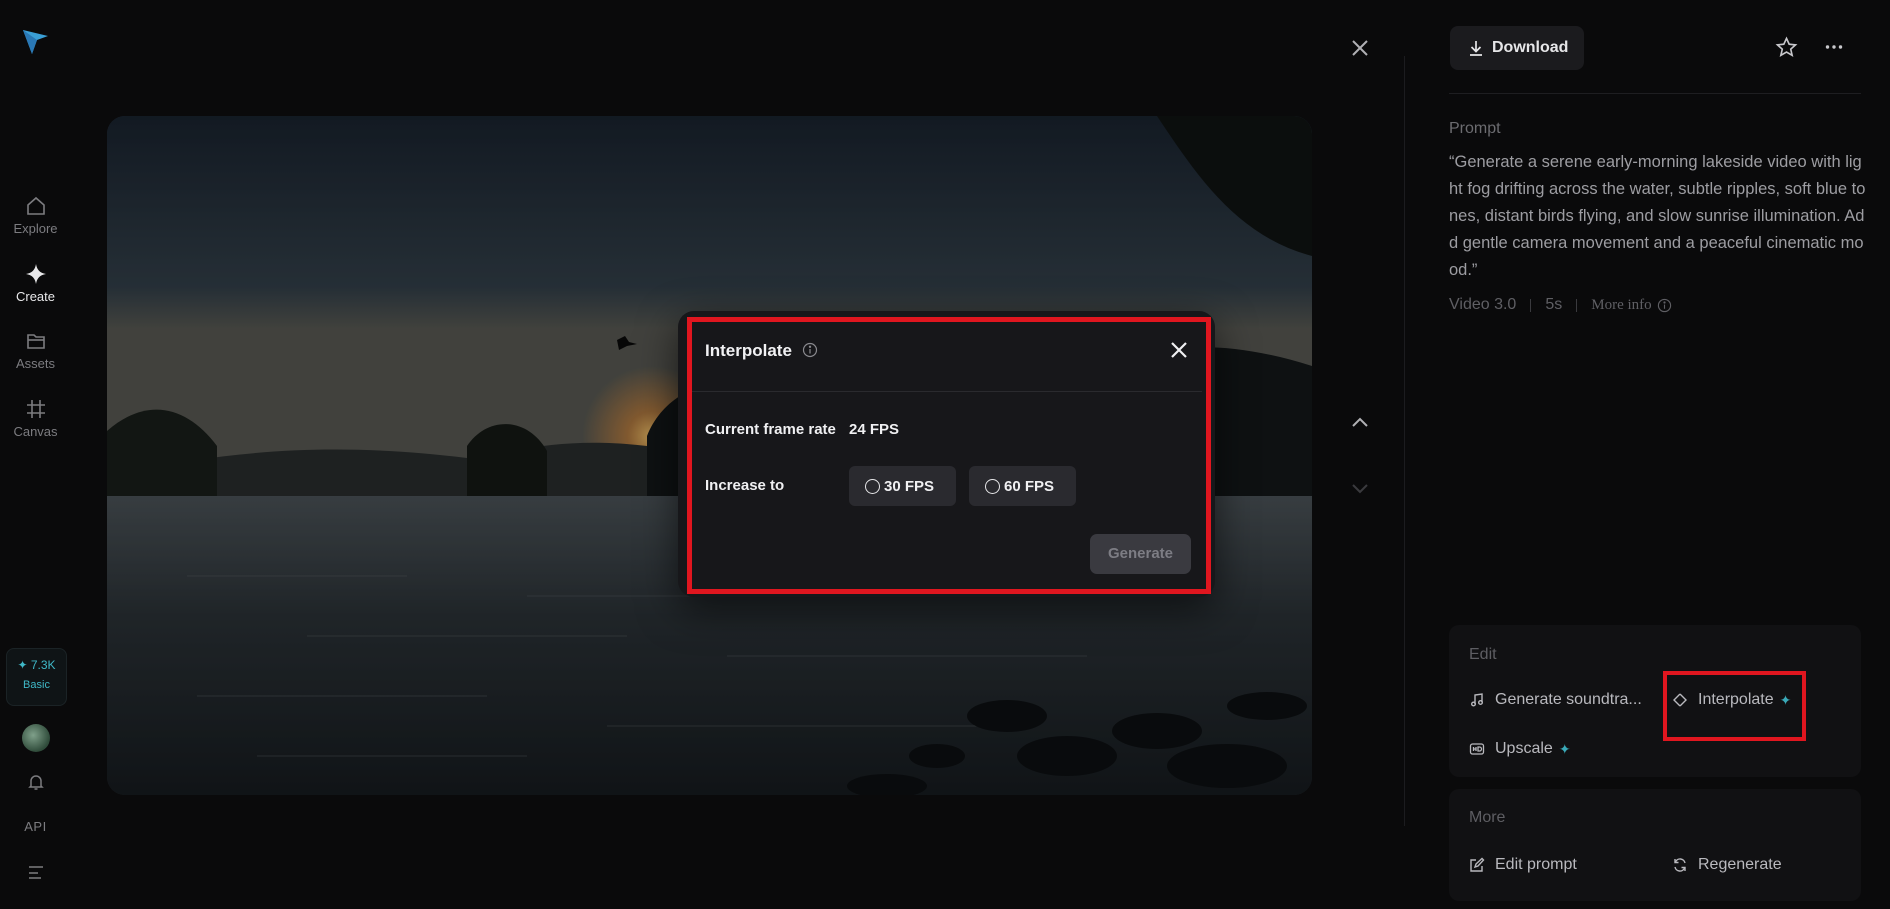  What do you see at coordinates (1029, 486) in the screenshot?
I see `fps-option-label: 60 FPS` at bounding box center [1029, 486].